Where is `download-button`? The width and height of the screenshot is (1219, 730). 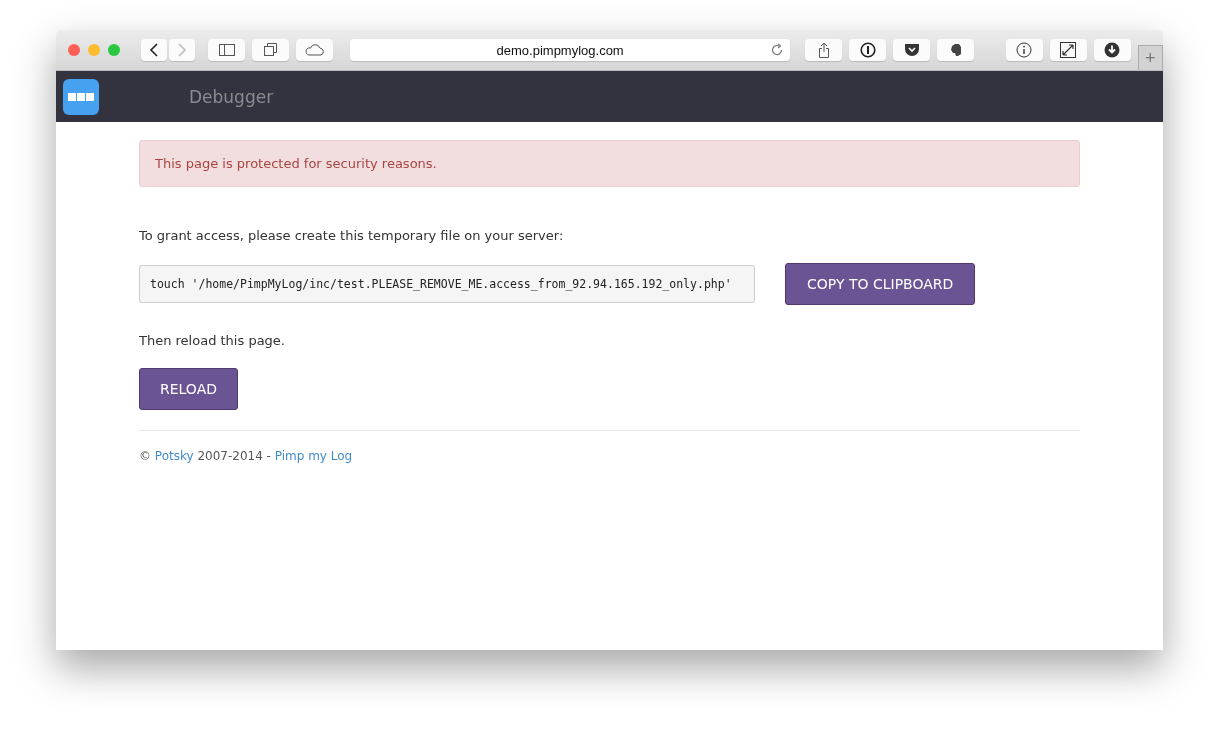 download-button is located at coordinates (1112, 50).